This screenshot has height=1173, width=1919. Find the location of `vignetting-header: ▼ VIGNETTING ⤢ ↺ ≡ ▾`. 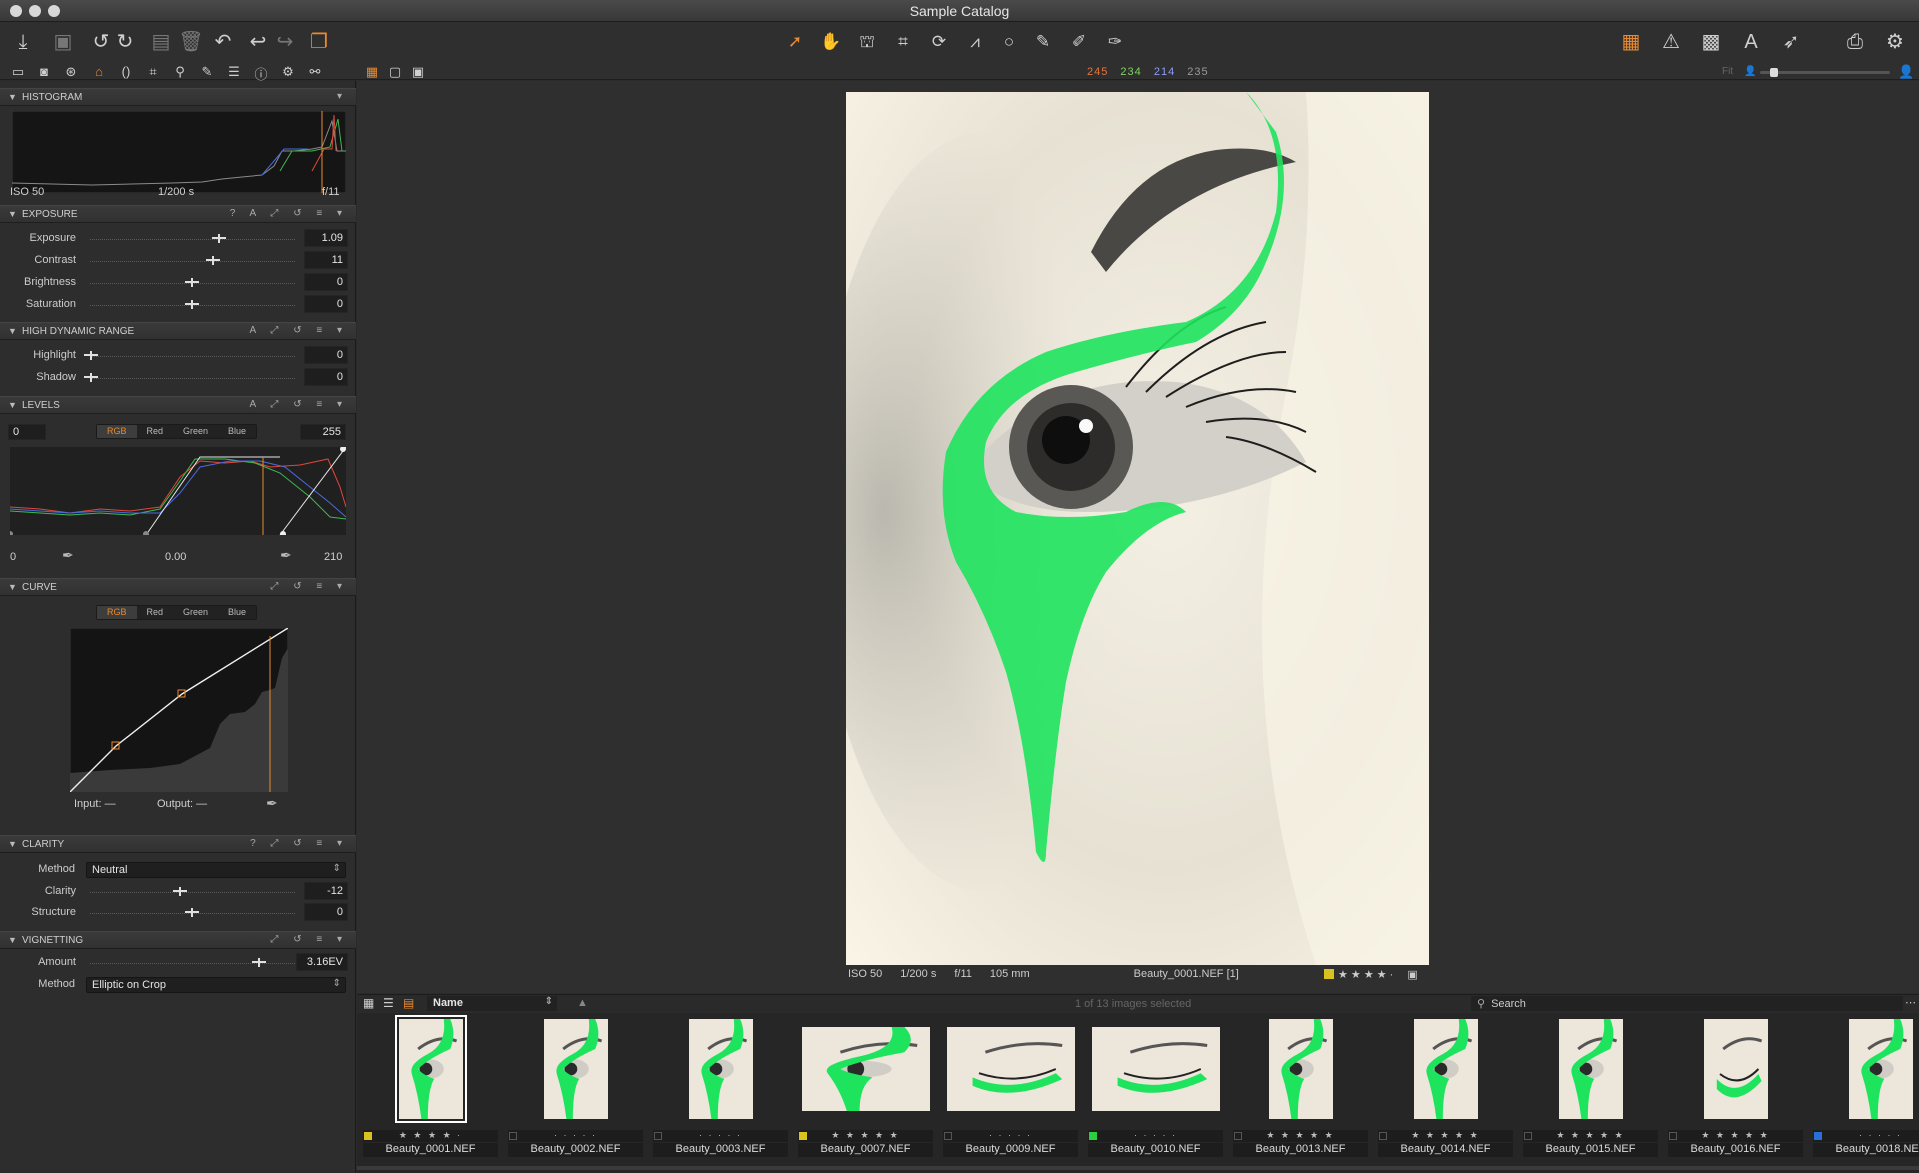

vignetting-header: ▼ VIGNETTING ⤢ ↺ ≡ ▾ is located at coordinates (178, 940).